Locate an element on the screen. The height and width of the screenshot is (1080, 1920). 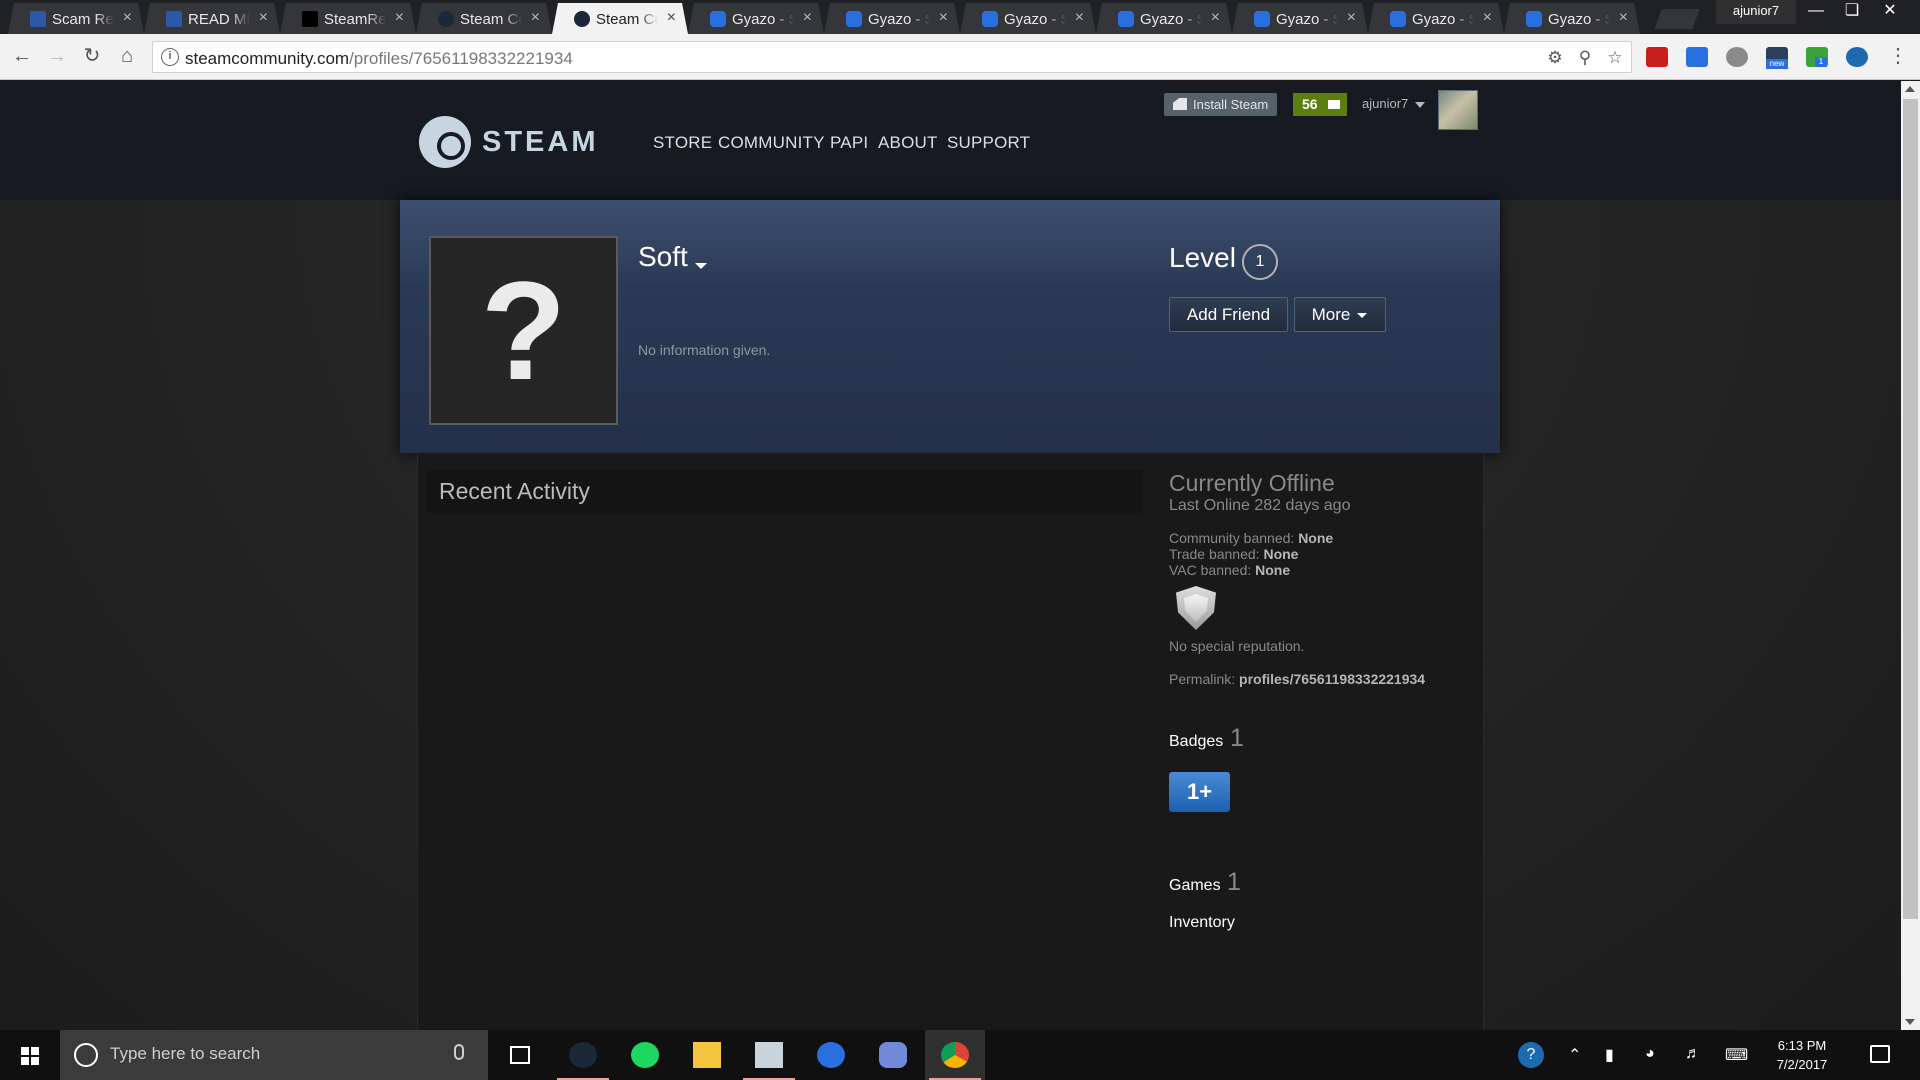
vertical-scrollbar is located at coordinates (1910, 555).